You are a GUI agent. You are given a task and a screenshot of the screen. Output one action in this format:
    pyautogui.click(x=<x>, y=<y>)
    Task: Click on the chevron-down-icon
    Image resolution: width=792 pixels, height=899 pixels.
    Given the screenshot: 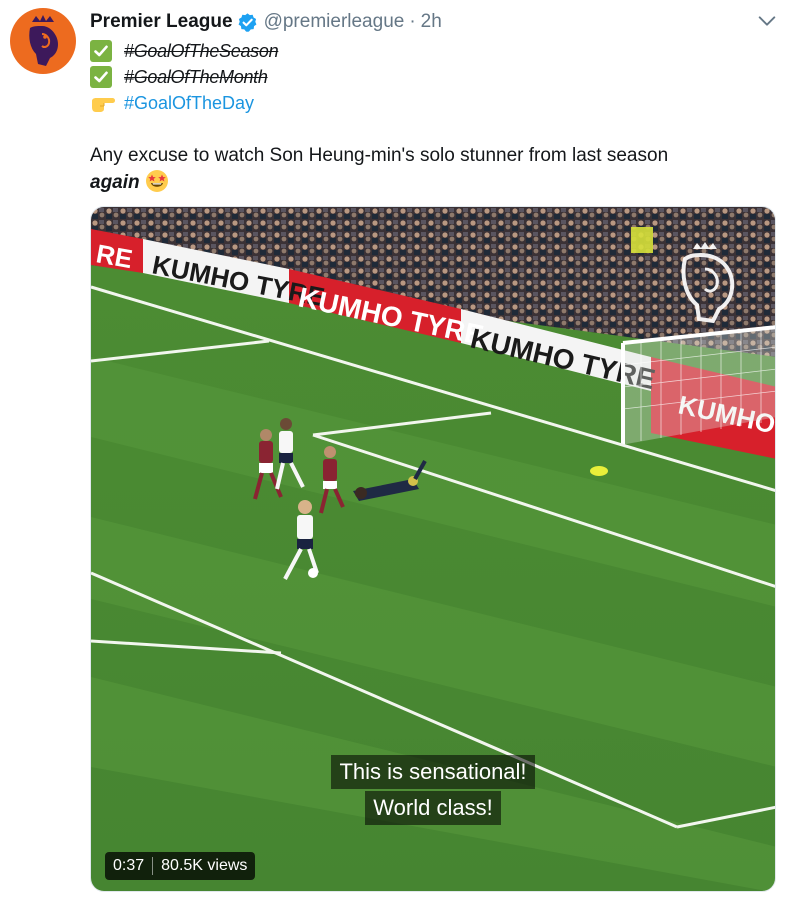 What is the action you would take?
    pyautogui.click(x=767, y=21)
    